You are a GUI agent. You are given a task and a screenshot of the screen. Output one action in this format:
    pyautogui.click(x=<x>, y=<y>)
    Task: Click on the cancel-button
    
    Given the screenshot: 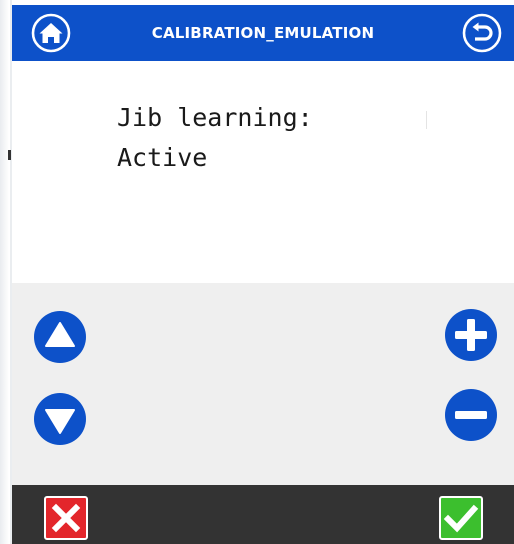 What is the action you would take?
    pyautogui.click(x=66, y=518)
    